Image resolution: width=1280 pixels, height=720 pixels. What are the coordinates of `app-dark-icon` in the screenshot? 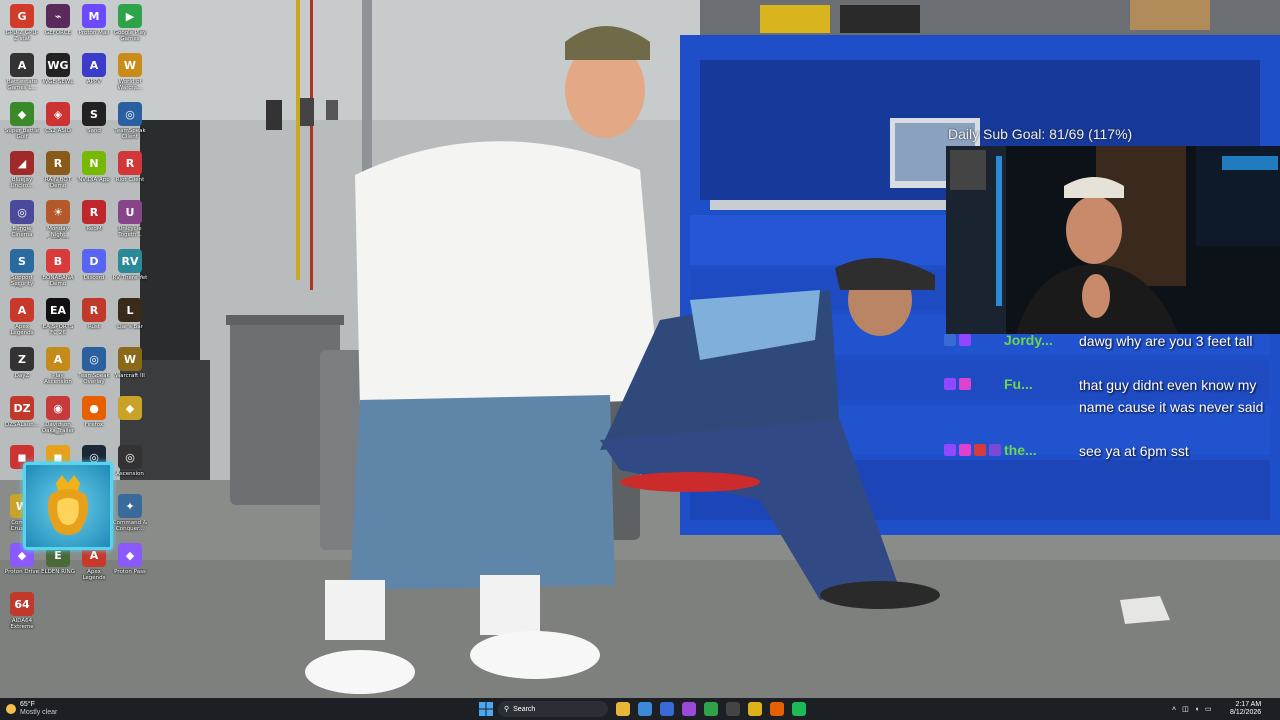 It's located at (733, 709).